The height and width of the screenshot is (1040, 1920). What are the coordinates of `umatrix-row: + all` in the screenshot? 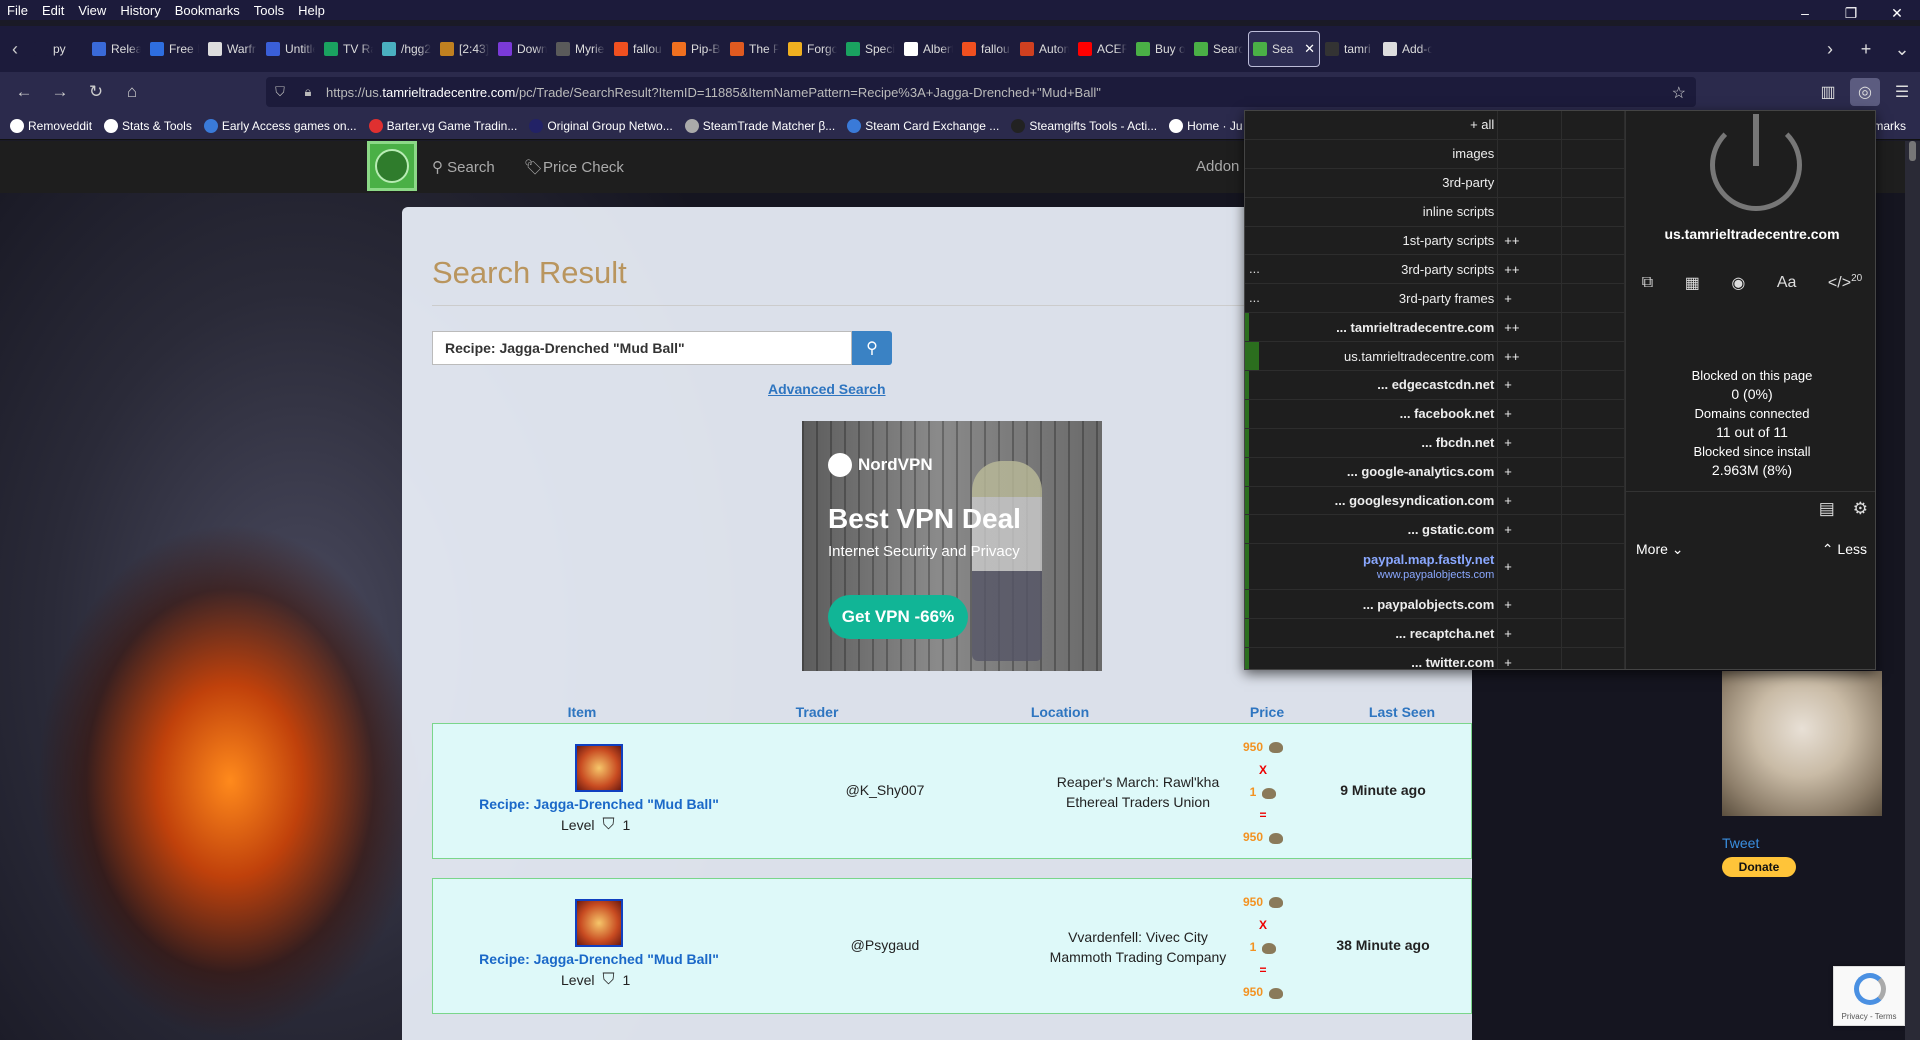 It's located at (1435, 125).